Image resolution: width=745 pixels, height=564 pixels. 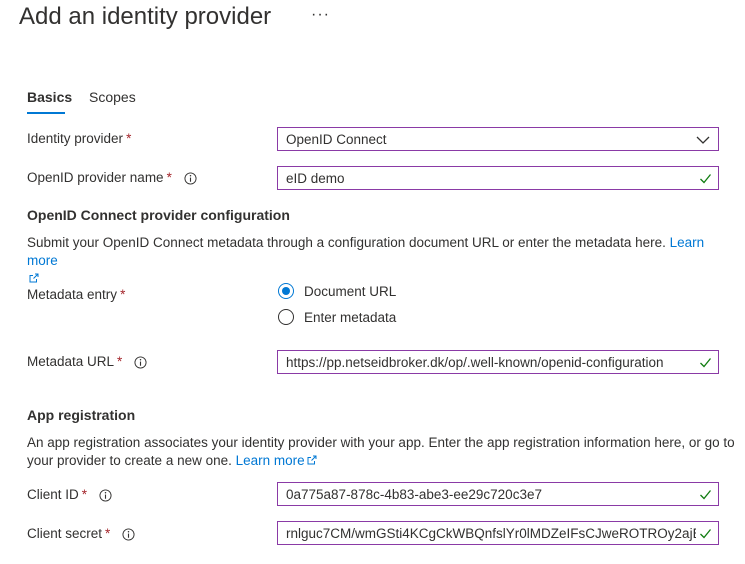 I want to click on metadata-url-label: Metadata URL *, so click(x=87, y=361).